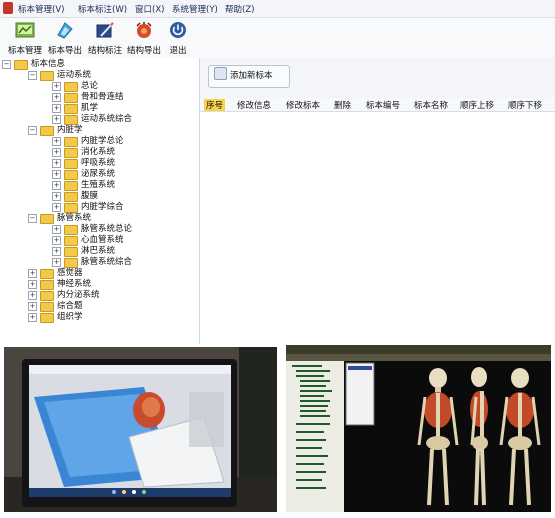  Describe the element at coordinates (431, 105) in the screenshot. I see `column-header: 标本名称` at that location.